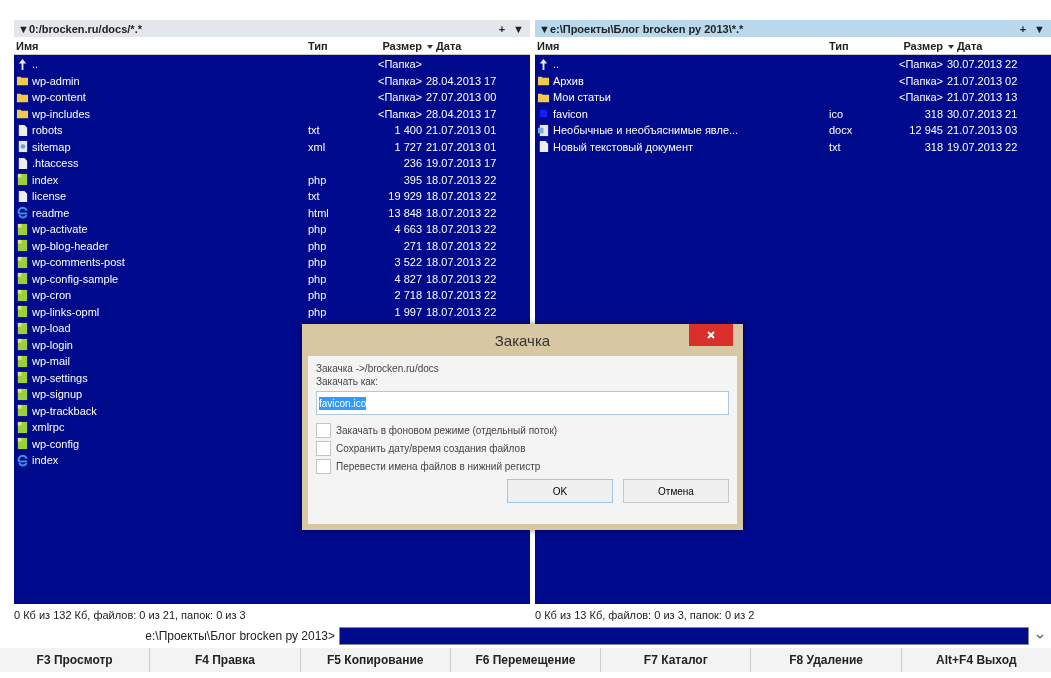 This screenshot has width=1051, height=678. I want to click on file-name: wp-config-sample, so click(75, 278).